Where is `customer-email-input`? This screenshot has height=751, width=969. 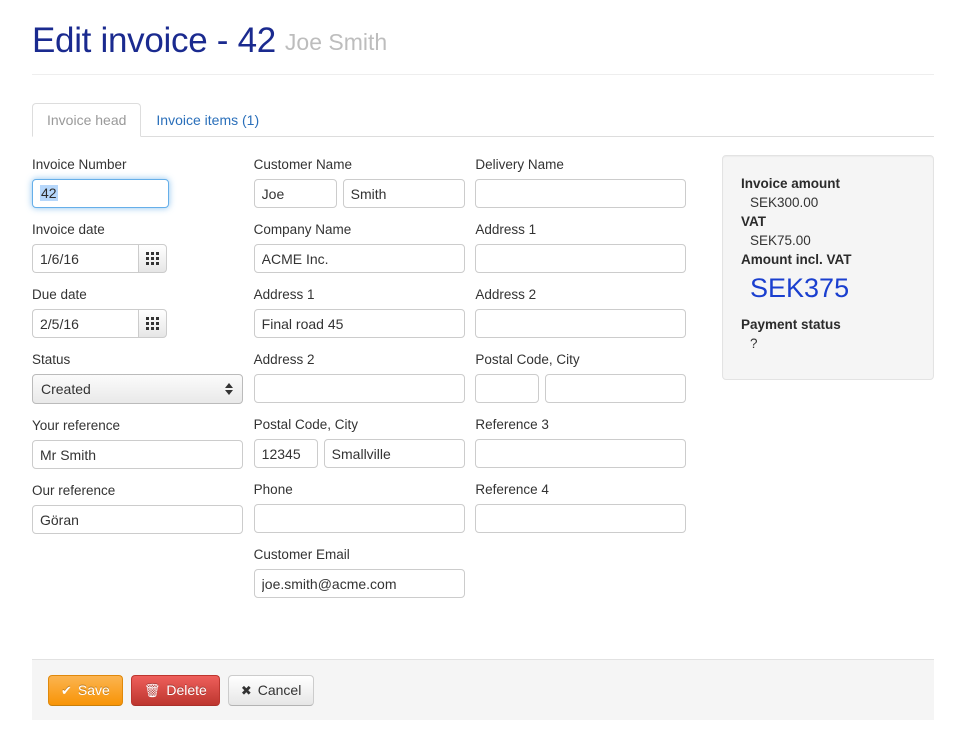 customer-email-input is located at coordinates (359, 583).